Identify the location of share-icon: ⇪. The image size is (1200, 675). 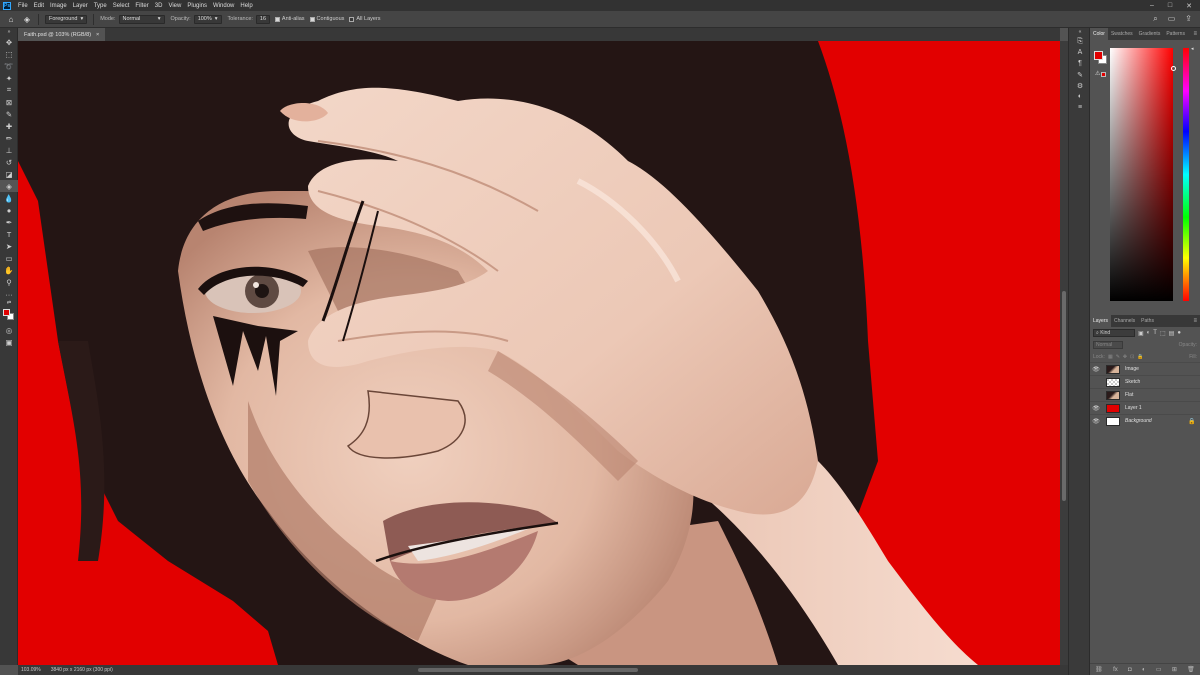
(1188, 19).